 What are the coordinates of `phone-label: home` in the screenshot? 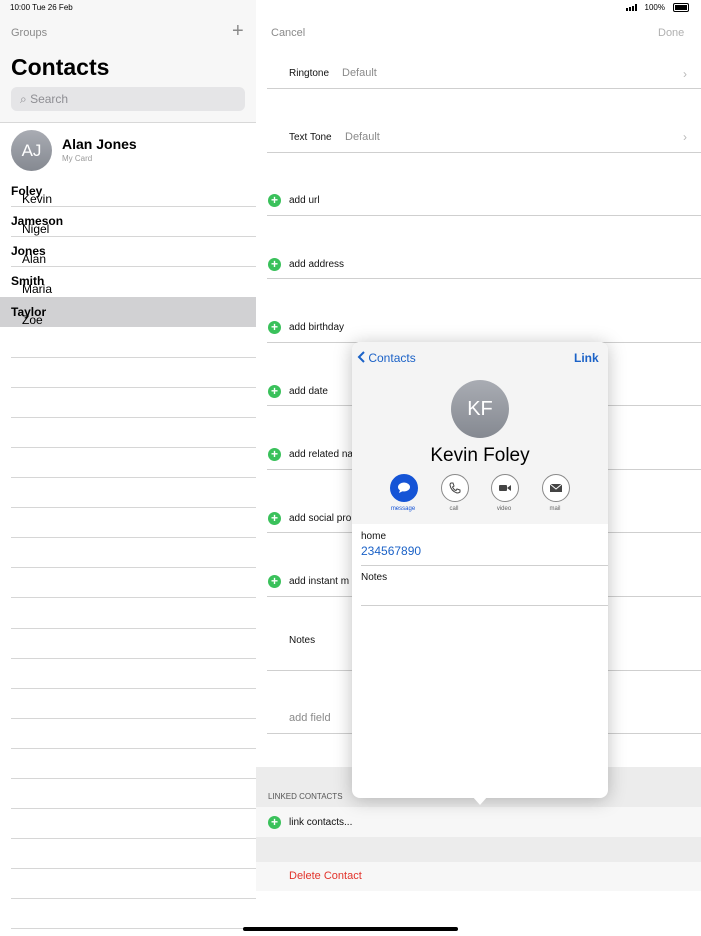 It's located at (374, 536).